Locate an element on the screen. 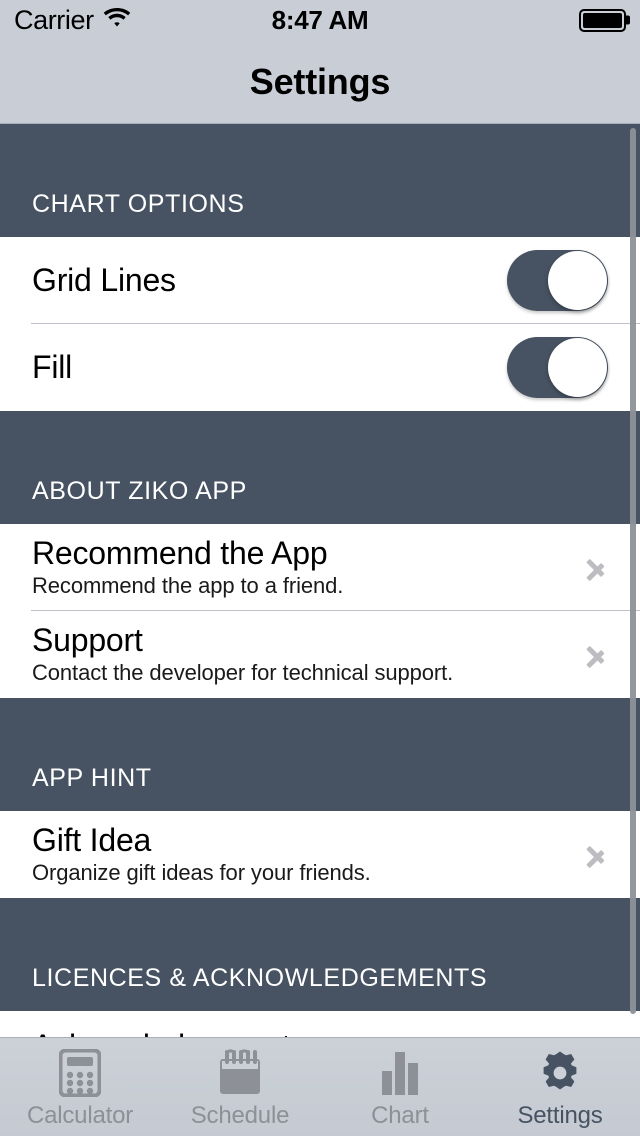  tab-chart: Chart is located at coordinates (400, 1087).